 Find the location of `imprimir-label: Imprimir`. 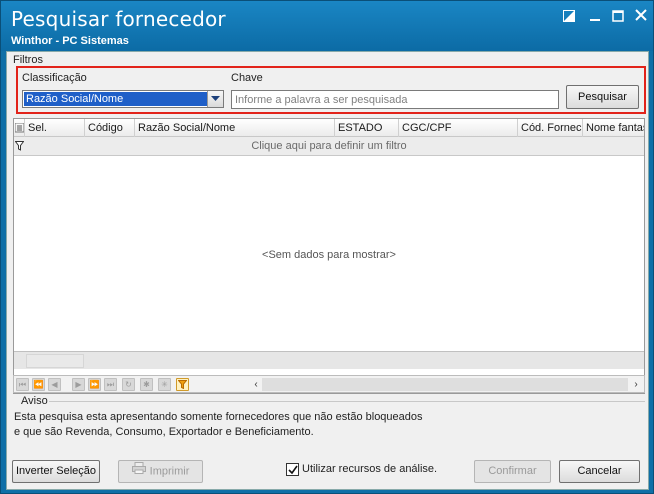

imprimir-label: Imprimir is located at coordinates (169, 471).